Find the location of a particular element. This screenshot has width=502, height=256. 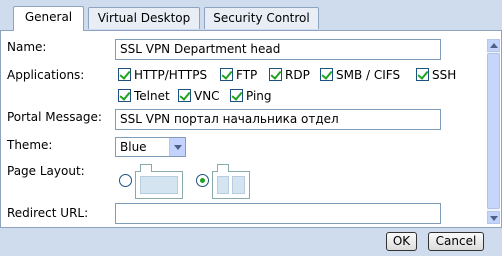

chevron-down-icon is located at coordinates (177, 147).